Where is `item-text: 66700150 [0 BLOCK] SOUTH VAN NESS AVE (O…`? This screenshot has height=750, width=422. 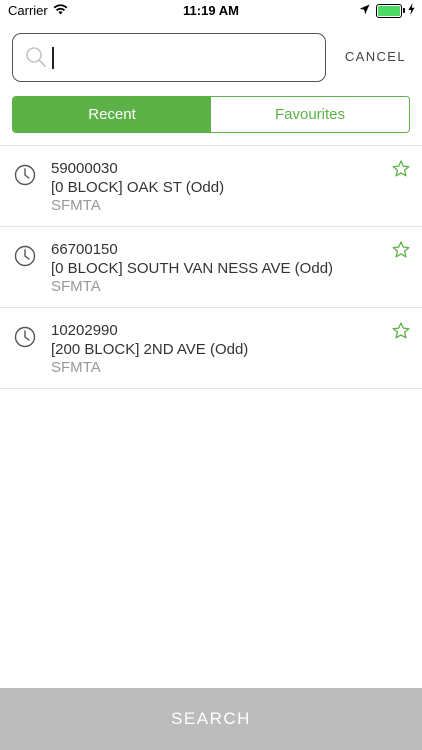
item-text: 66700150 [0 BLOCK] SOUTH VAN NESS AVE (O… is located at coordinates (192, 269).